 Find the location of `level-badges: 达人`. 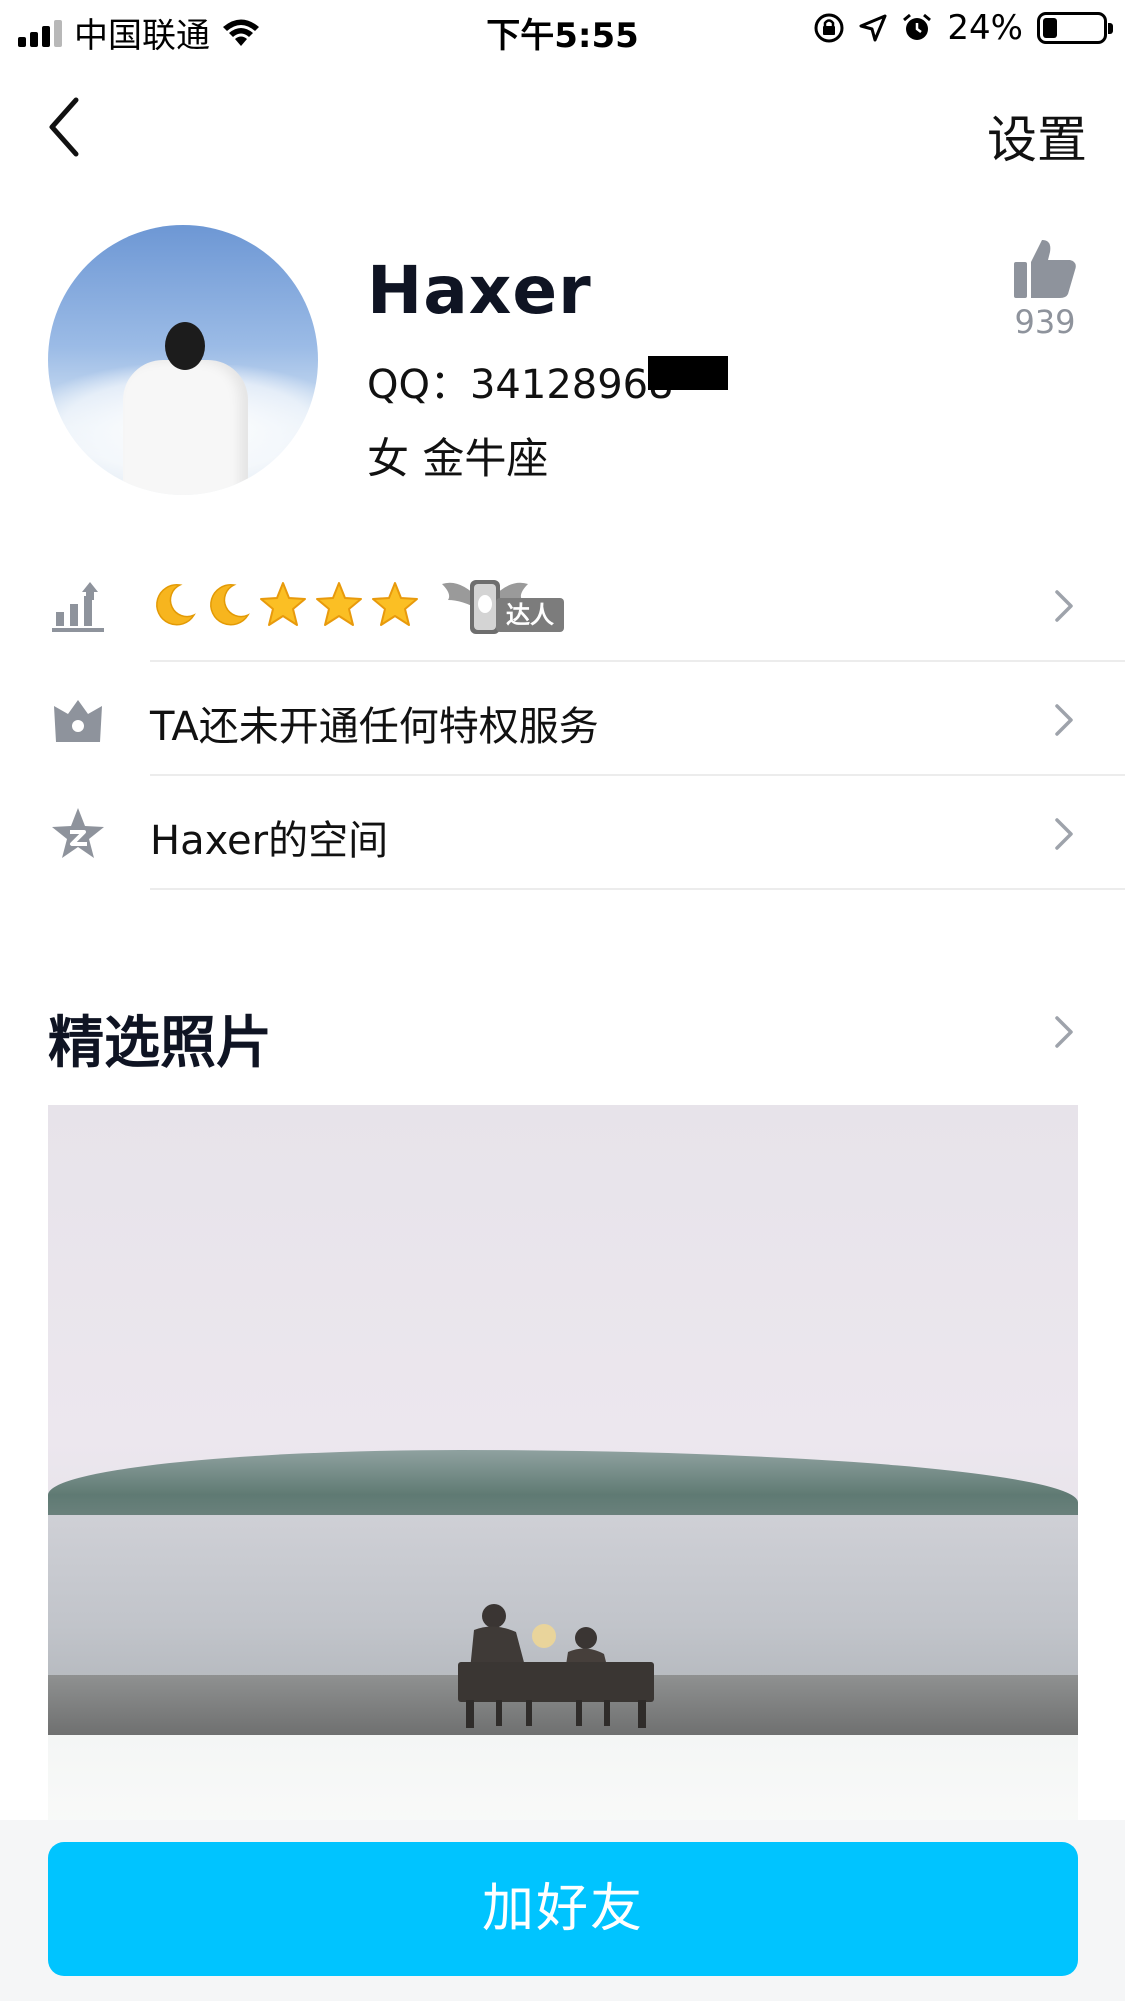

level-badges: 达人 is located at coordinates (370, 605).